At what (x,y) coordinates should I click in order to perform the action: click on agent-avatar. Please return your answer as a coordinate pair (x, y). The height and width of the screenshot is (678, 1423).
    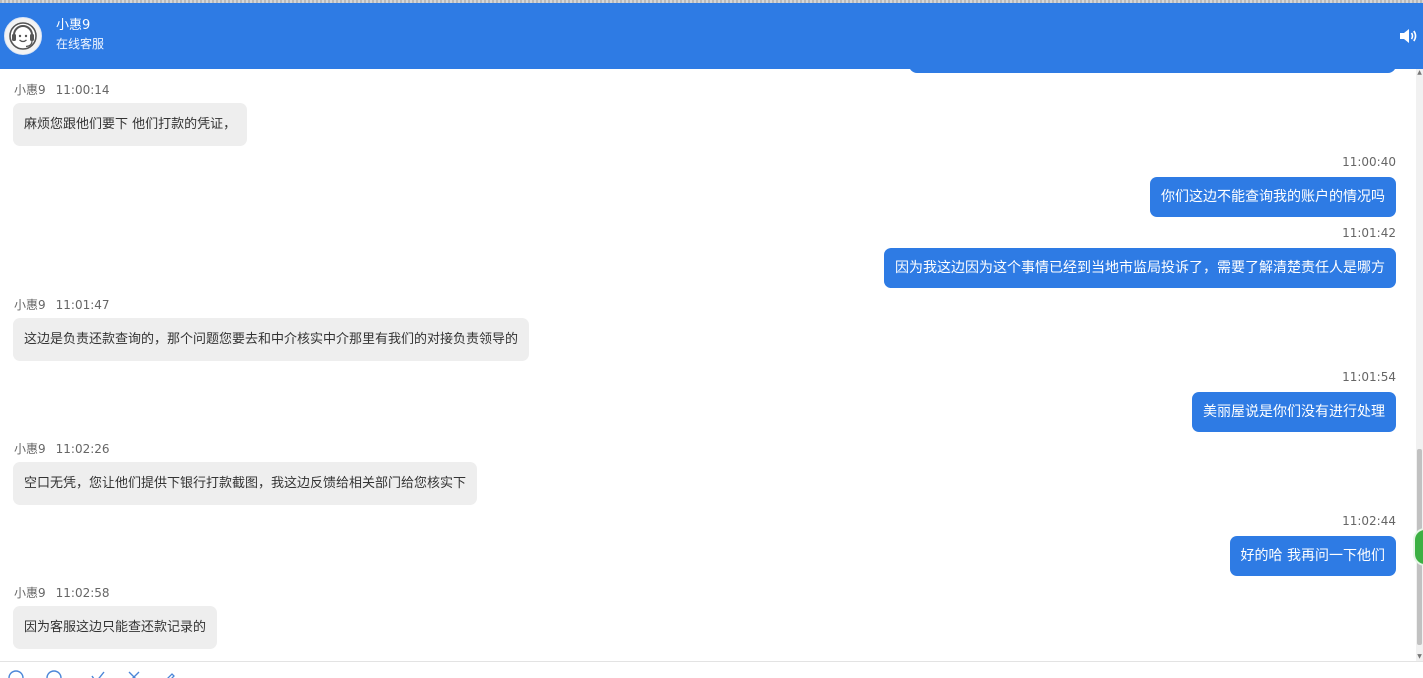
    Looking at the image, I should click on (23, 36).